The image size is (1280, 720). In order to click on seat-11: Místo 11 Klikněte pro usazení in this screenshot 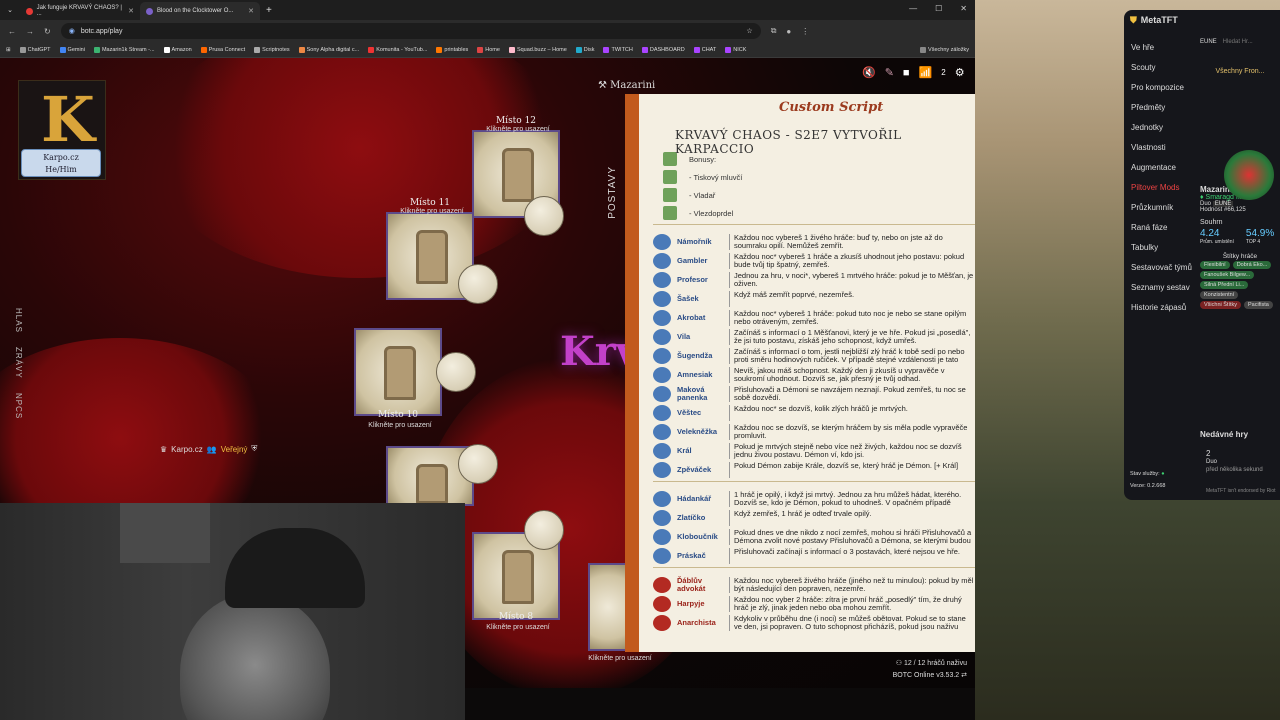, I will do `click(442, 251)`.